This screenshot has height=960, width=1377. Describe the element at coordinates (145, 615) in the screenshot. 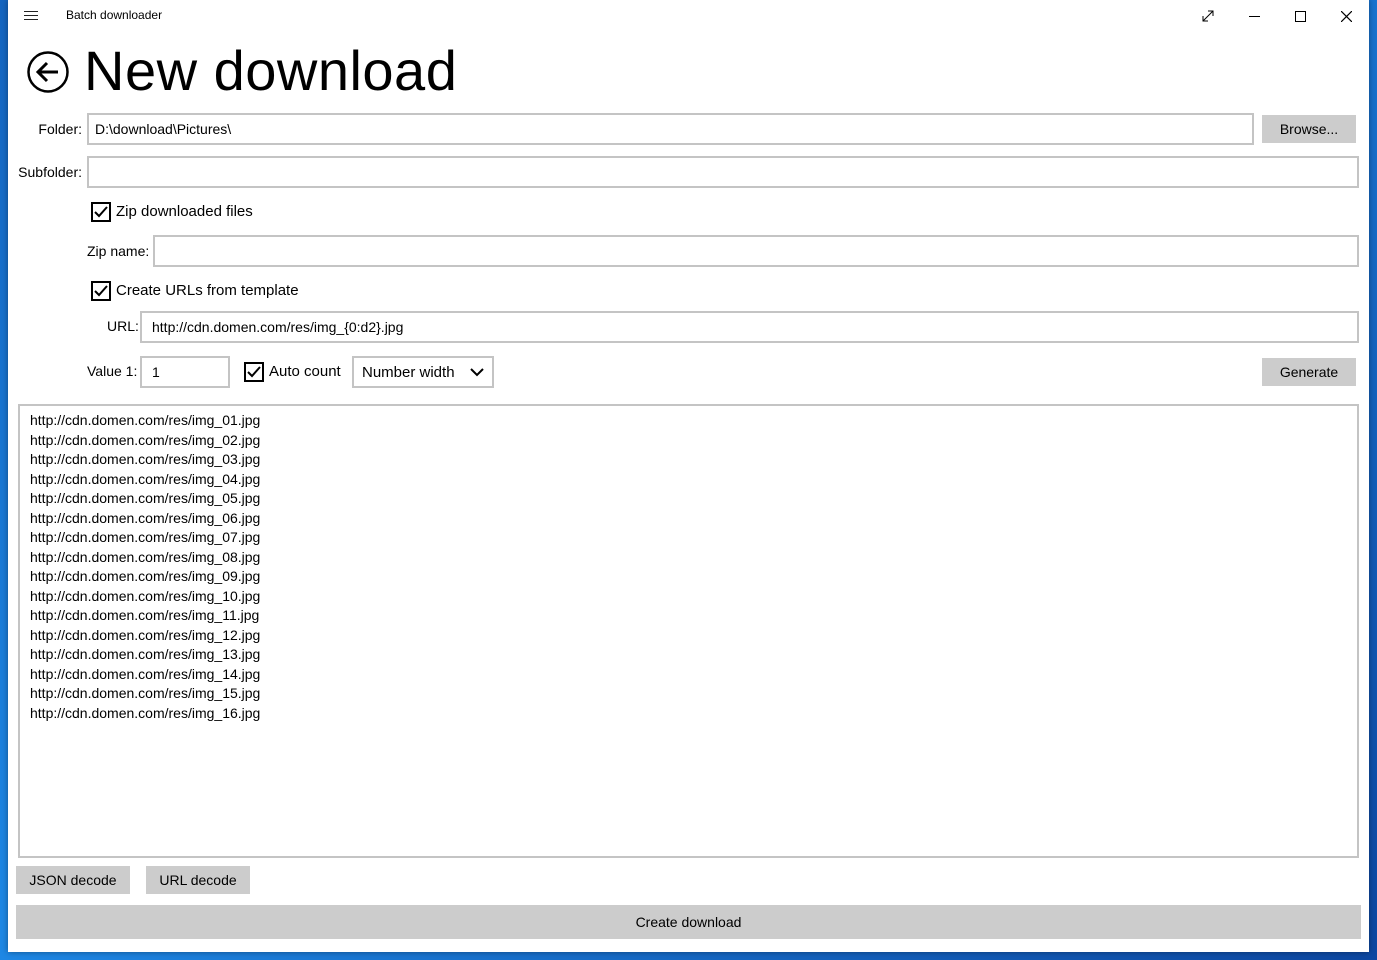

I see `url-line: http://cdn.domen.com/res/img_11.jpg` at that location.